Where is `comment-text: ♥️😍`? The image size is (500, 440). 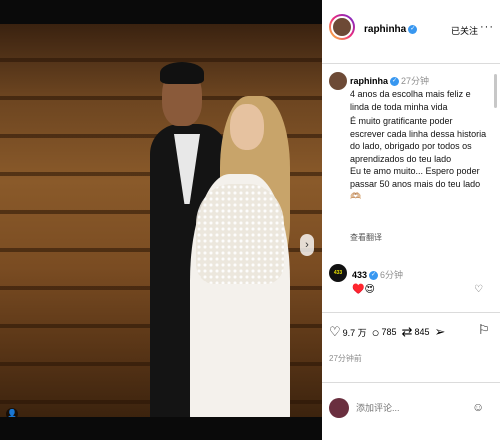
comment-text: ♥️😍 is located at coordinates (363, 289).